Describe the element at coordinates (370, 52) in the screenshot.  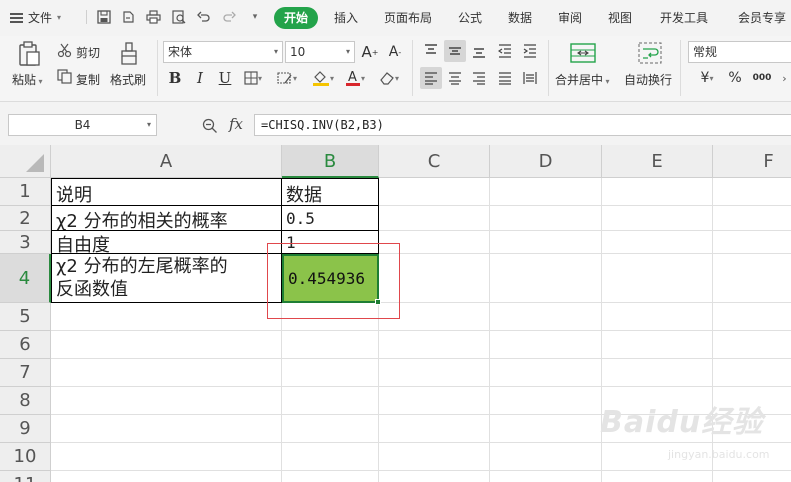
I see `increase-font-icon: A +` at that location.